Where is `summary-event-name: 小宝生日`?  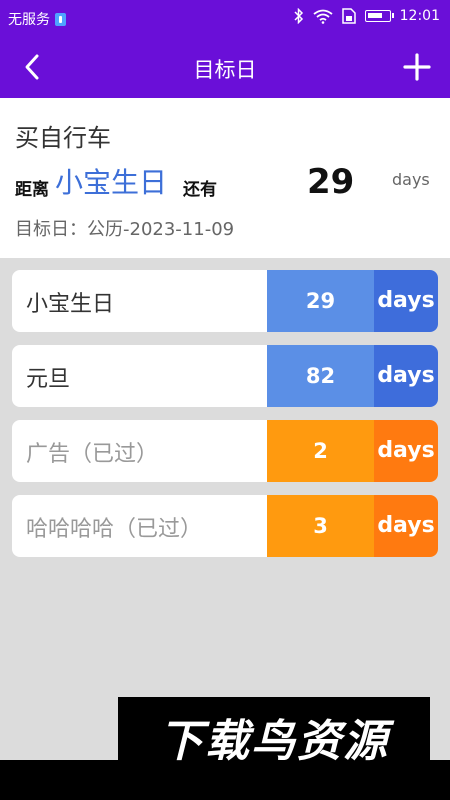
summary-event-name: 小宝生日 is located at coordinates (111, 182).